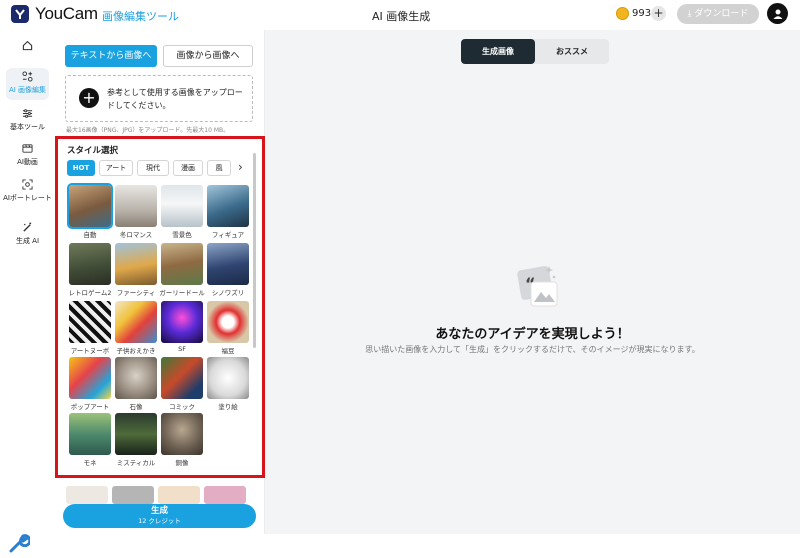 Image resolution: width=800 pixels, height=558 pixels. What do you see at coordinates (27, 127) in the screenshot?
I see `nav-label: 基本ツール` at bounding box center [27, 127].